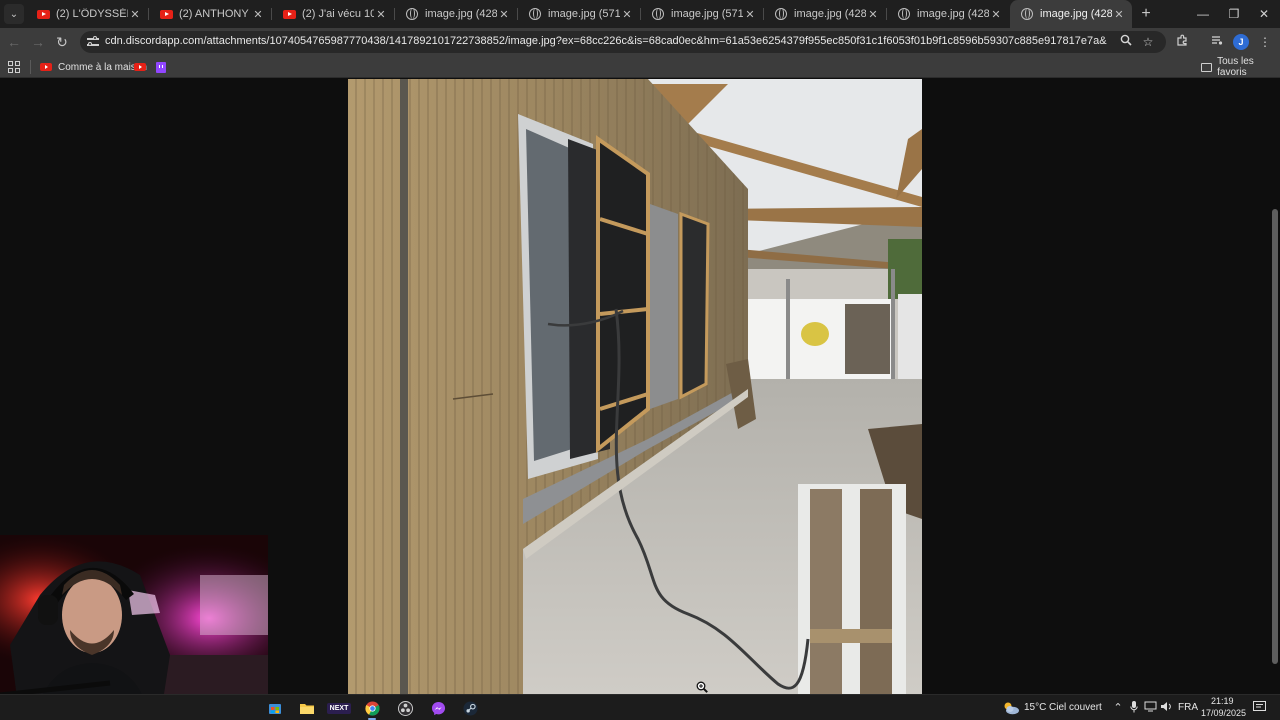 Image resolution: width=1280 pixels, height=720 pixels. What do you see at coordinates (1265, 42) in the screenshot?
I see `more-menu-icon: ⋮` at bounding box center [1265, 42].